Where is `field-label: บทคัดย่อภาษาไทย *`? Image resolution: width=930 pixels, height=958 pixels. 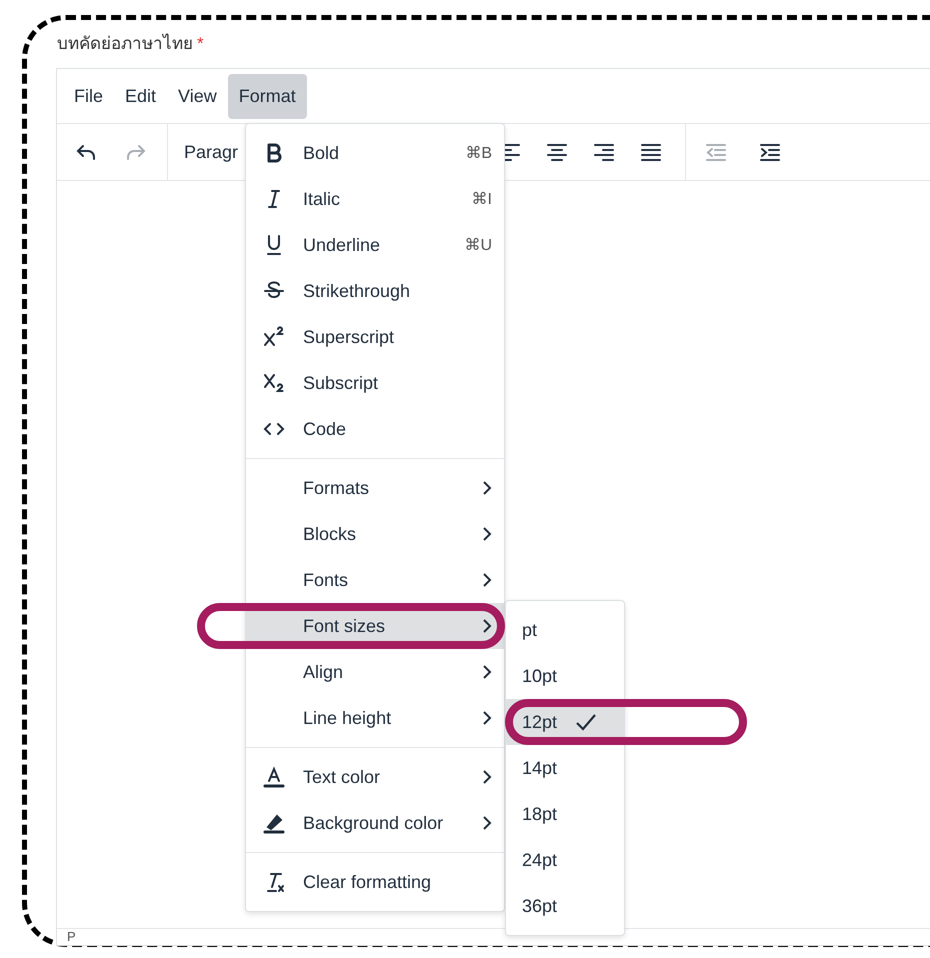
field-label: บทคัดย่อภาษาไทย * is located at coordinates (130, 43).